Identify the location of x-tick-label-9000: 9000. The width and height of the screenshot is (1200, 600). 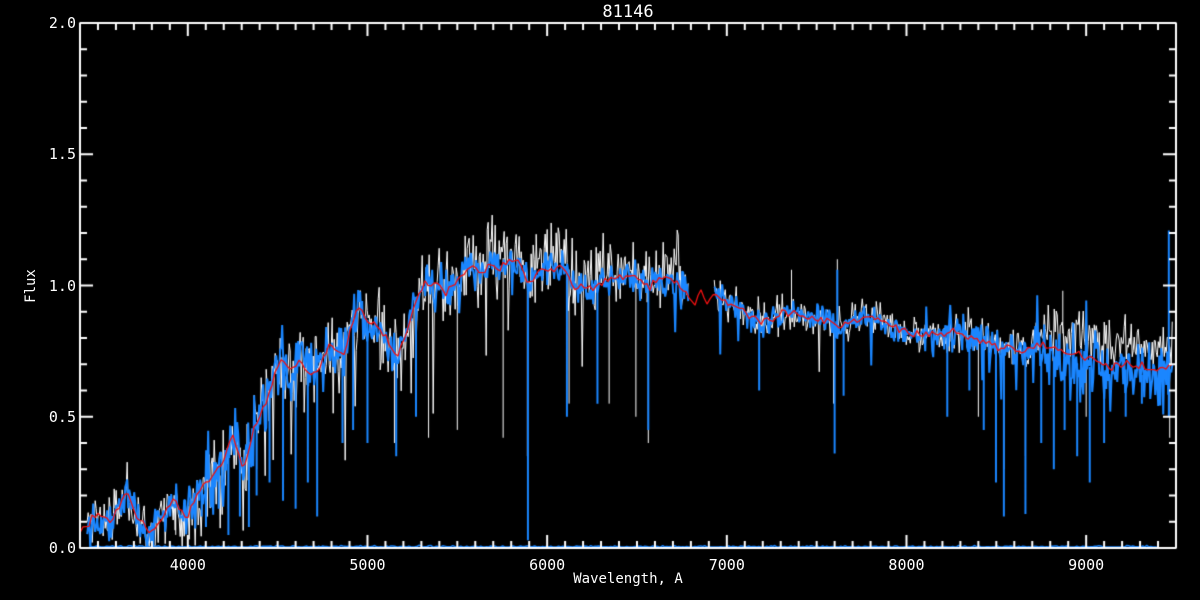
(1086, 565).